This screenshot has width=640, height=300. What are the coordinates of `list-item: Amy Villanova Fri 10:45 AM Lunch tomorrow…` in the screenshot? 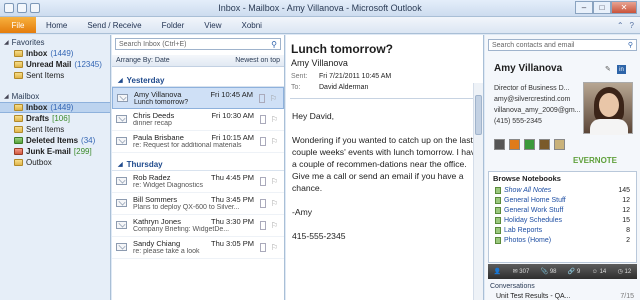 It's located at (198, 98).